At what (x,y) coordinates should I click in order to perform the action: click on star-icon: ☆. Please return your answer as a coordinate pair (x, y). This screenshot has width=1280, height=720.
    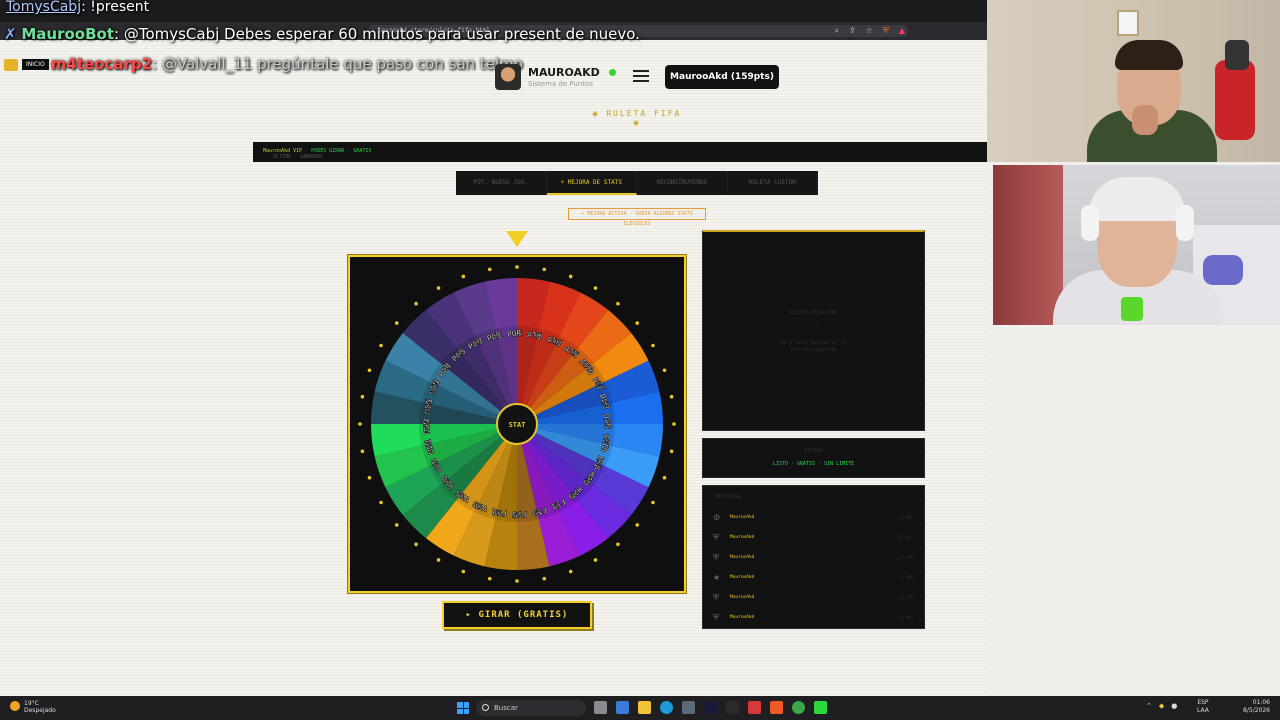
    Looking at the image, I should click on (869, 31).